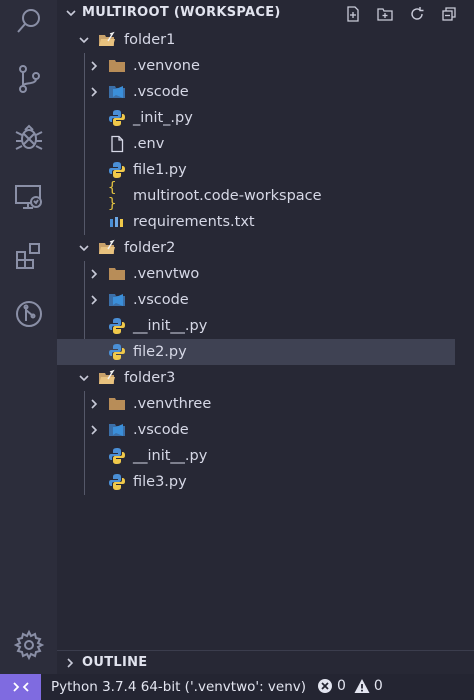 The image size is (474, 700). Describe the element at coordinates (166, 66) in the screenshot. I see `tree-item-label: .venvone` at that location.